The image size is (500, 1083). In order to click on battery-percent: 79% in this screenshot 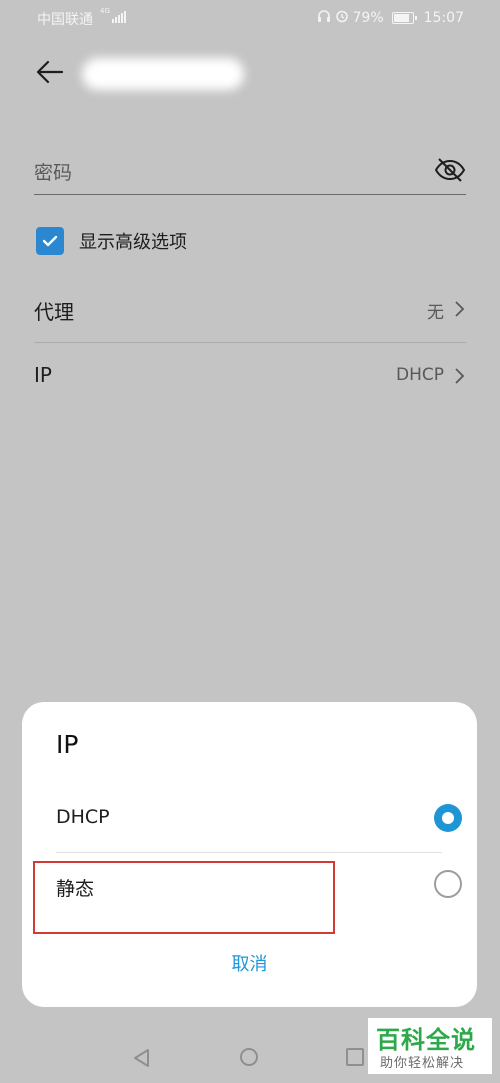, I will do `click(368, 18)`.